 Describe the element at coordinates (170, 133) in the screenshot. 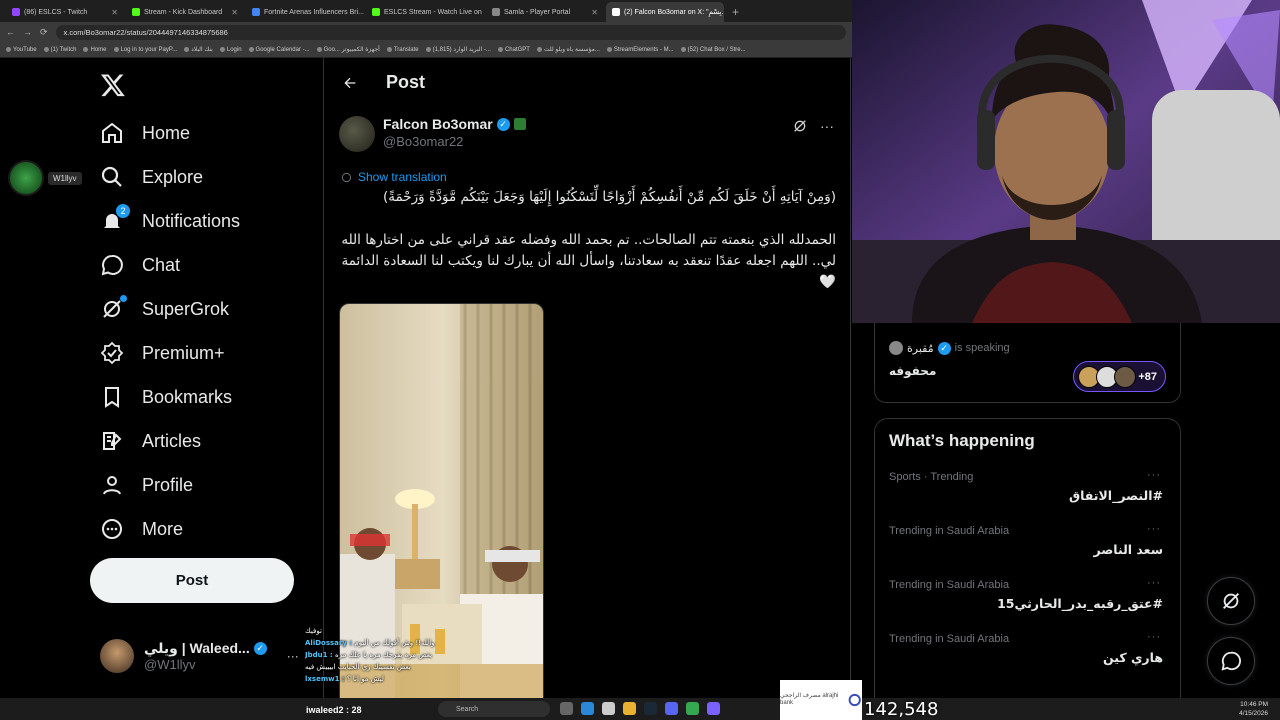

I see `sidebar-item-home: Home` at that location.